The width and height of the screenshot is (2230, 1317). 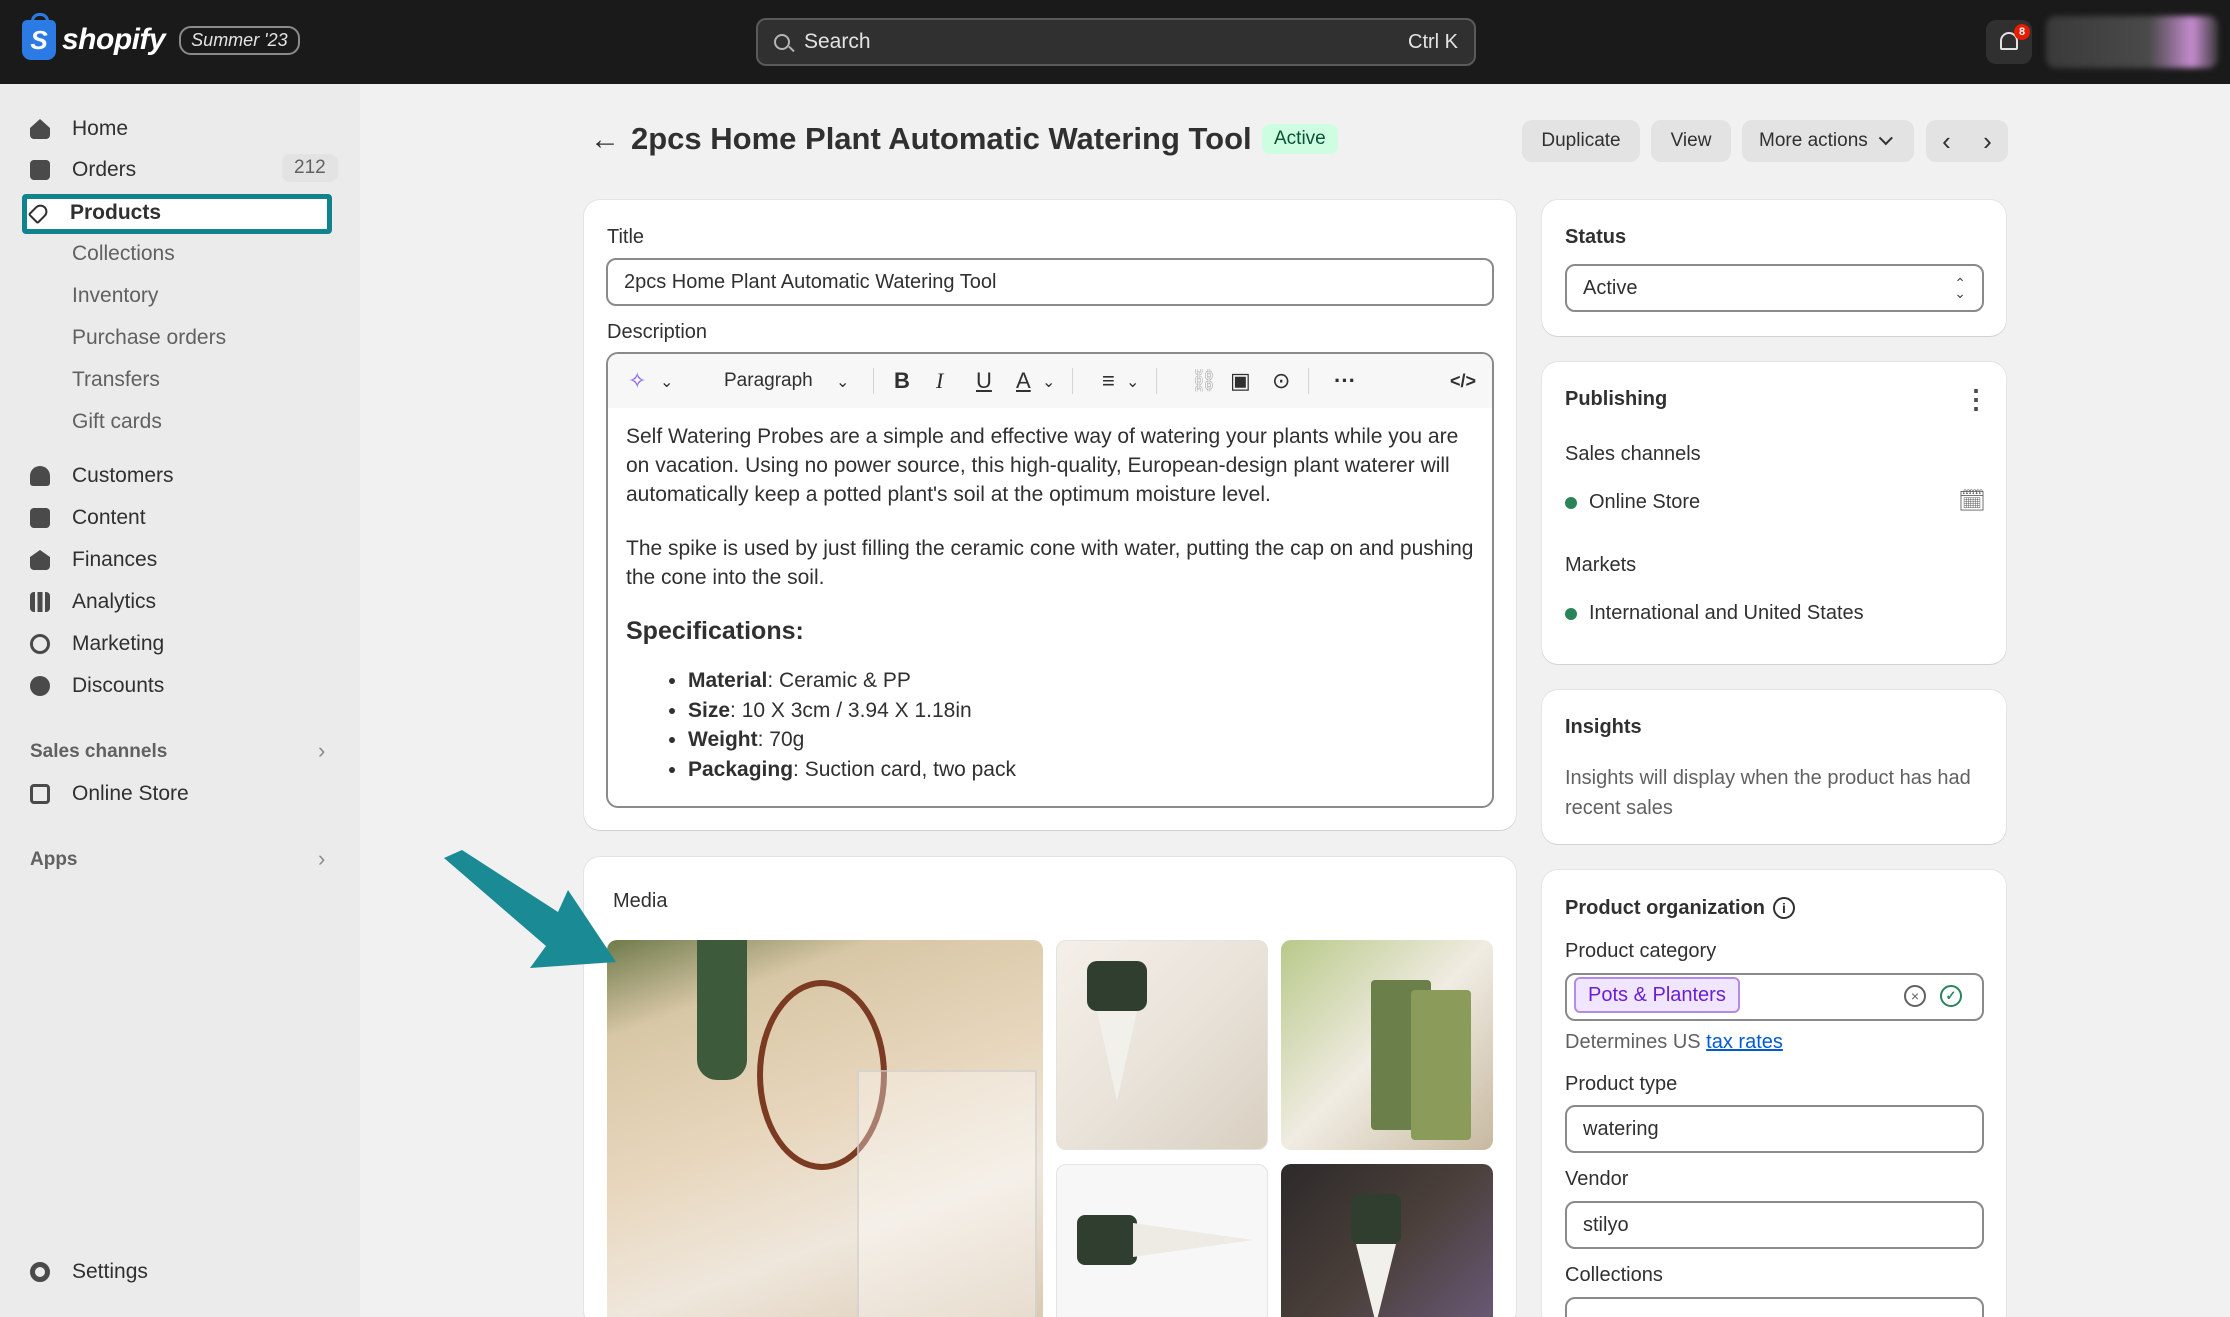 I want to click on sidebar-item-home: Home, so click(x=79, y=129).